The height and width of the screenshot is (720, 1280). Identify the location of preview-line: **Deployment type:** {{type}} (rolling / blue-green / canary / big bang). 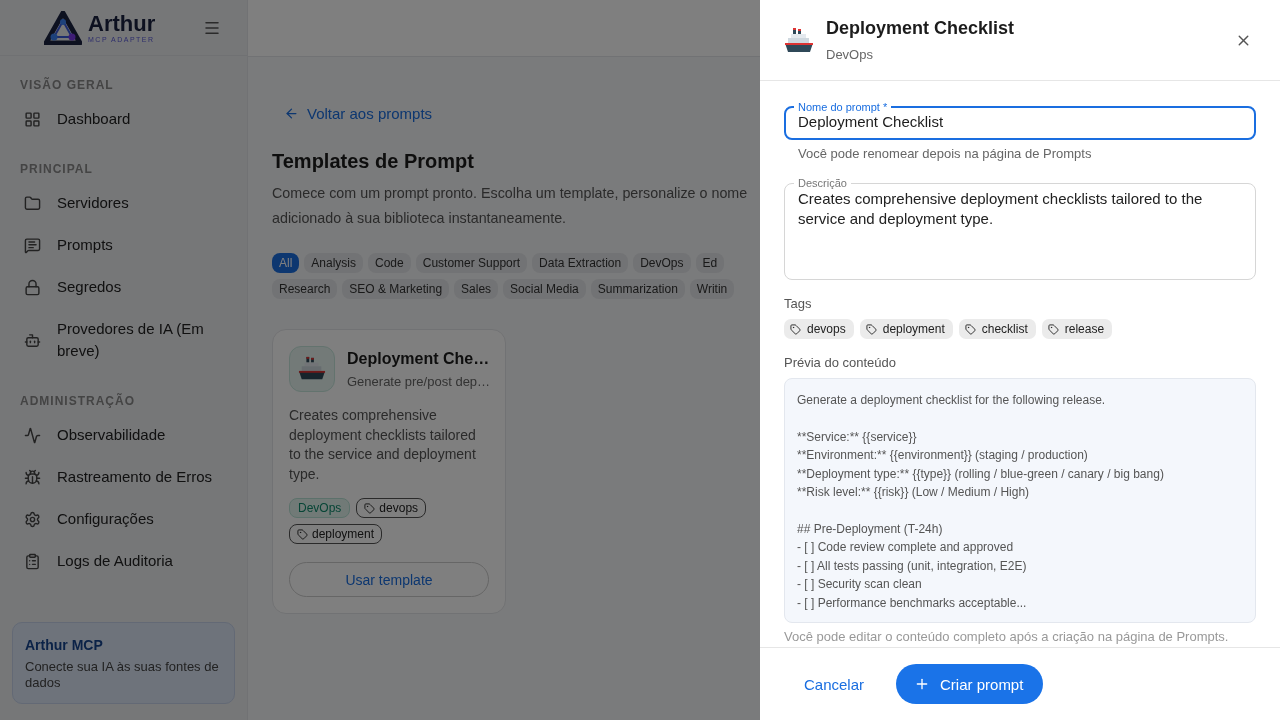
(981, 474).